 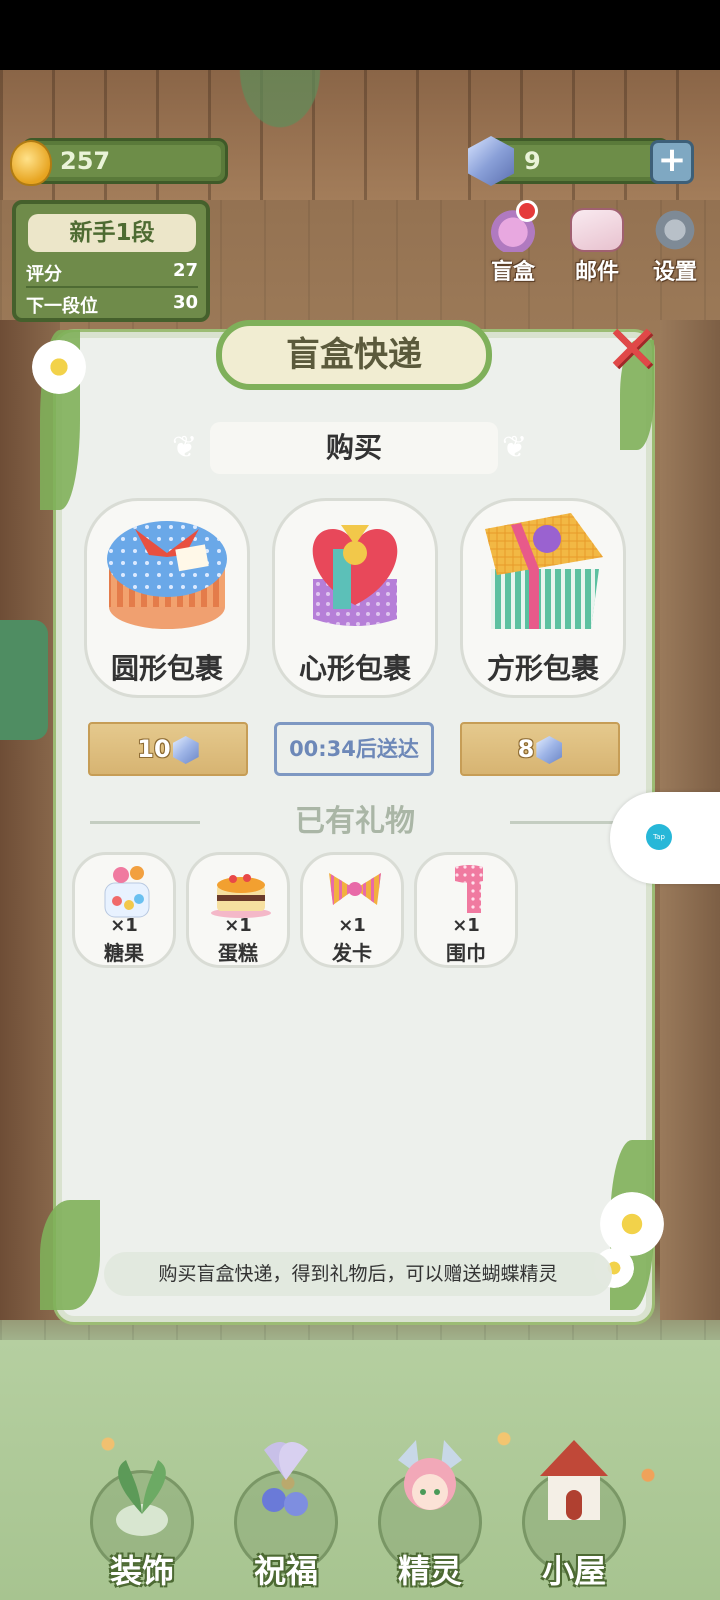 I want to click on rank-title: 新手1段, so click(x=112, y=233).